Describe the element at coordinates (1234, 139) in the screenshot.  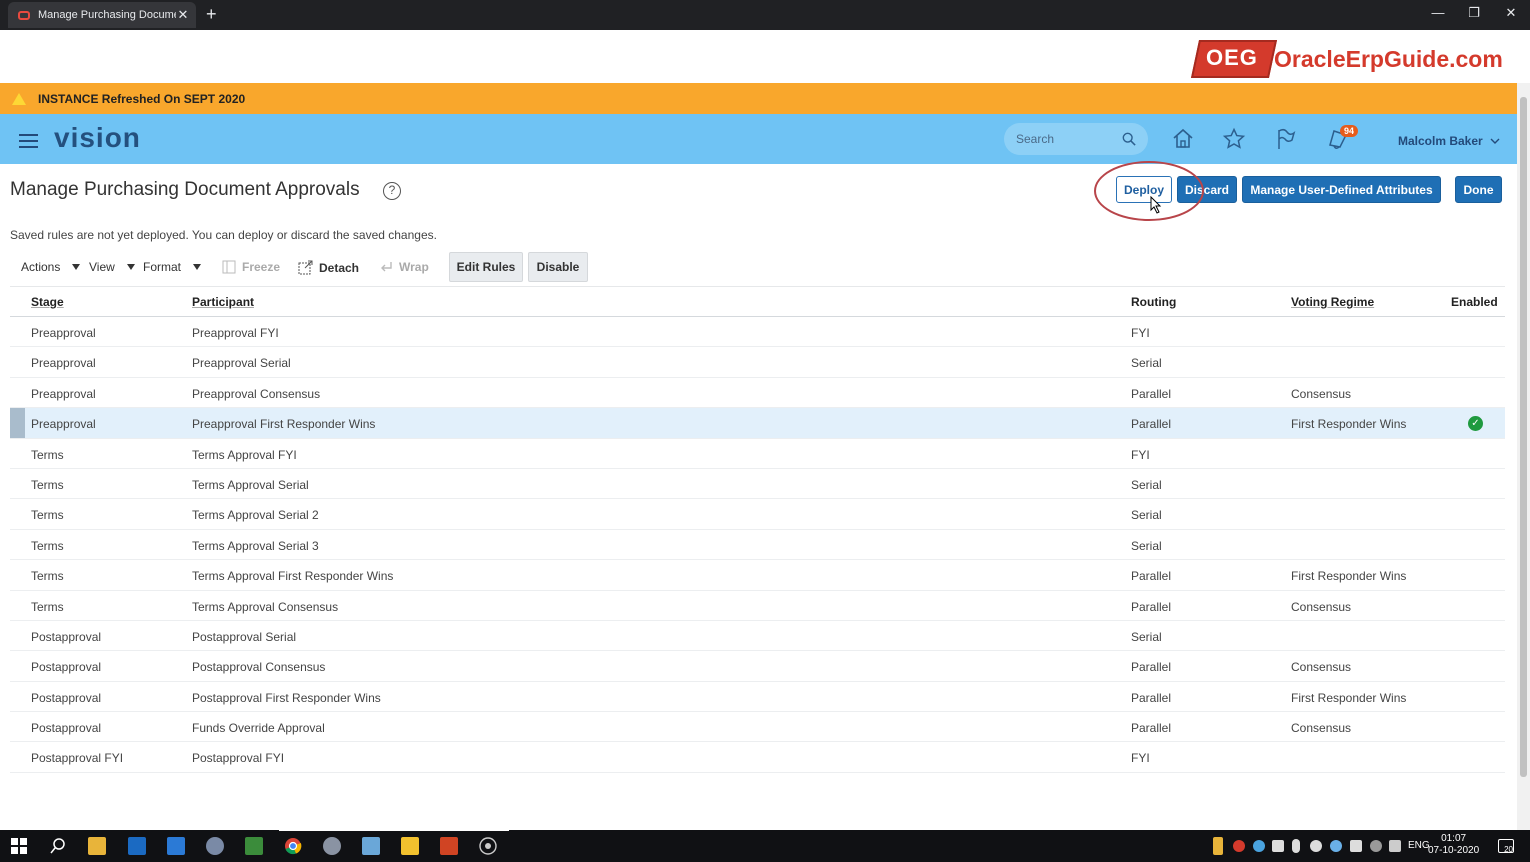
I see `favorites-star-icon` at that location.